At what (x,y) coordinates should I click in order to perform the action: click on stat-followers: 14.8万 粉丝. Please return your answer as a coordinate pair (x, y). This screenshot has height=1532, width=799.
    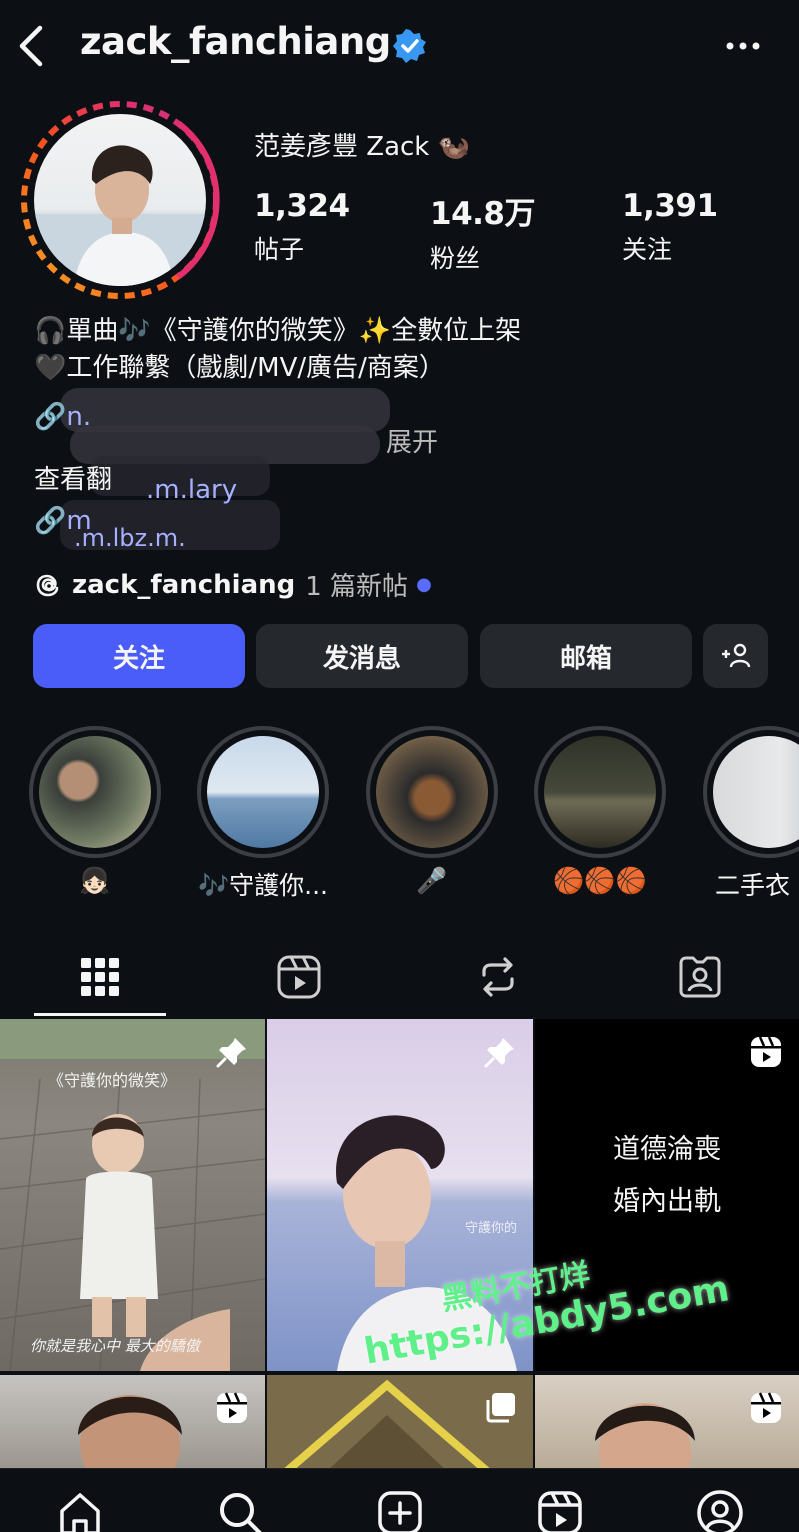
    Looking at the image, I should click on (483, 231).